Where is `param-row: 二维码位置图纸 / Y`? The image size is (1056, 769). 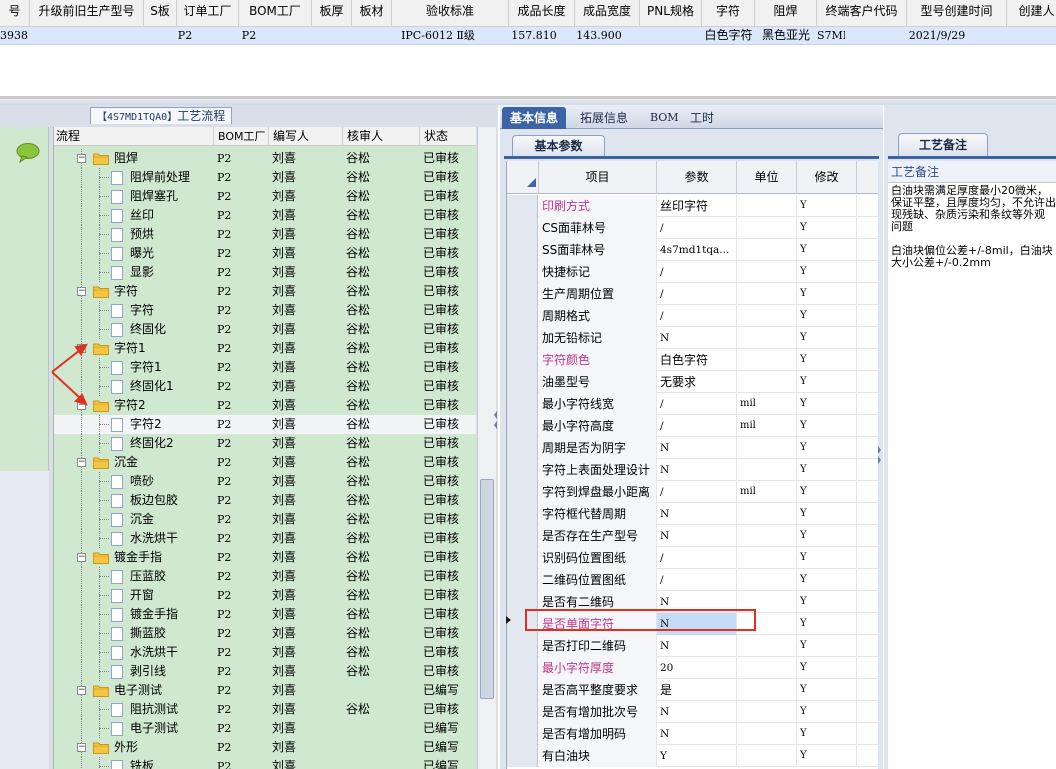
param-row: 二维码位置图纸 / Y is located at coordinates (692, 580).